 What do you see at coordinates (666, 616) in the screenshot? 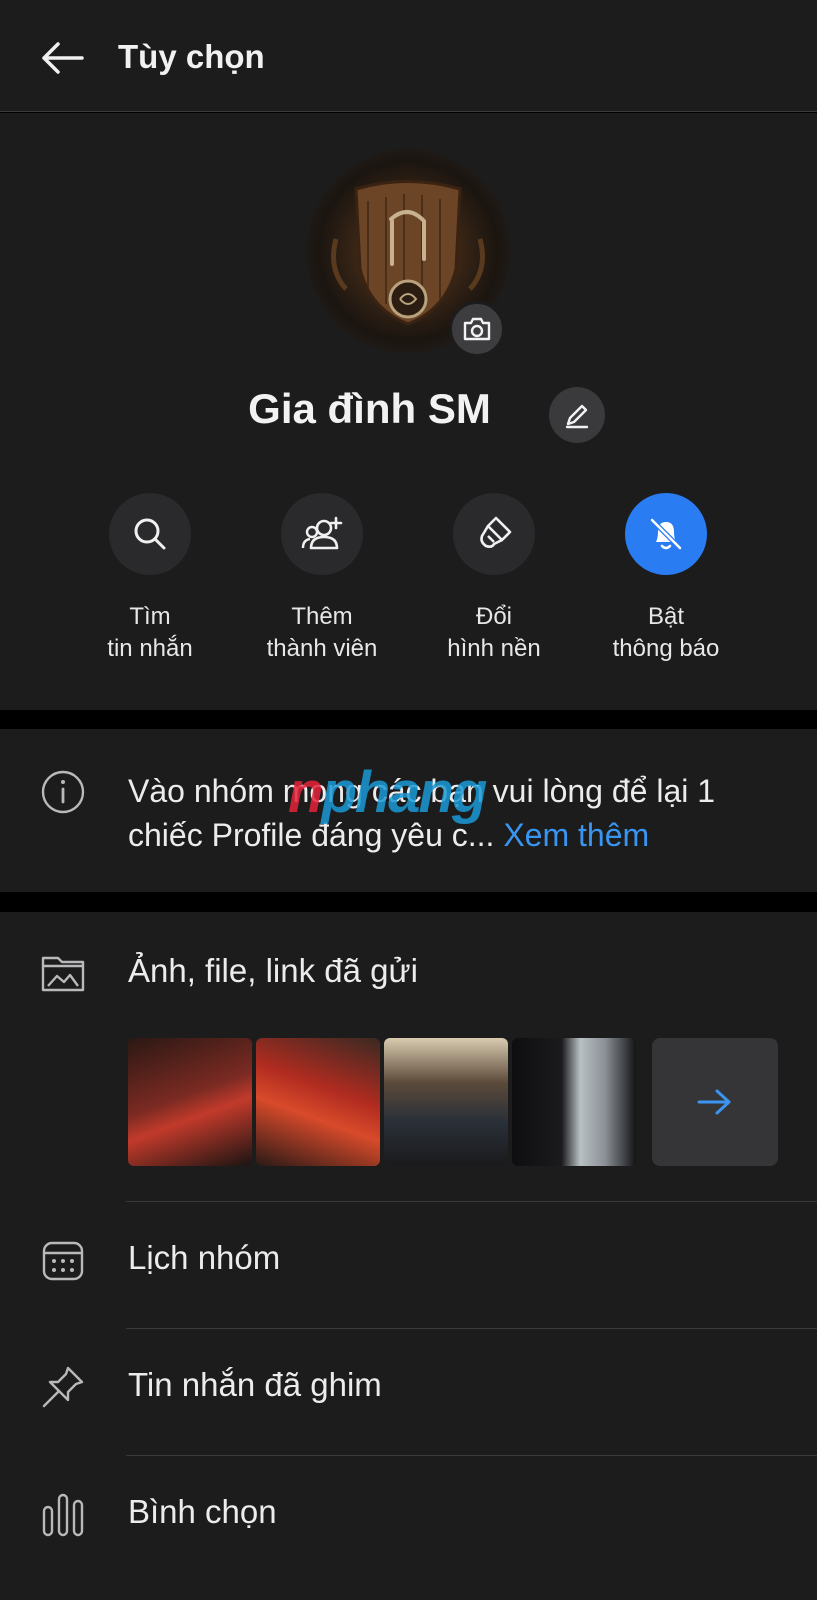
I see `action-label-line: Bật` at bounding box center [666, 616].